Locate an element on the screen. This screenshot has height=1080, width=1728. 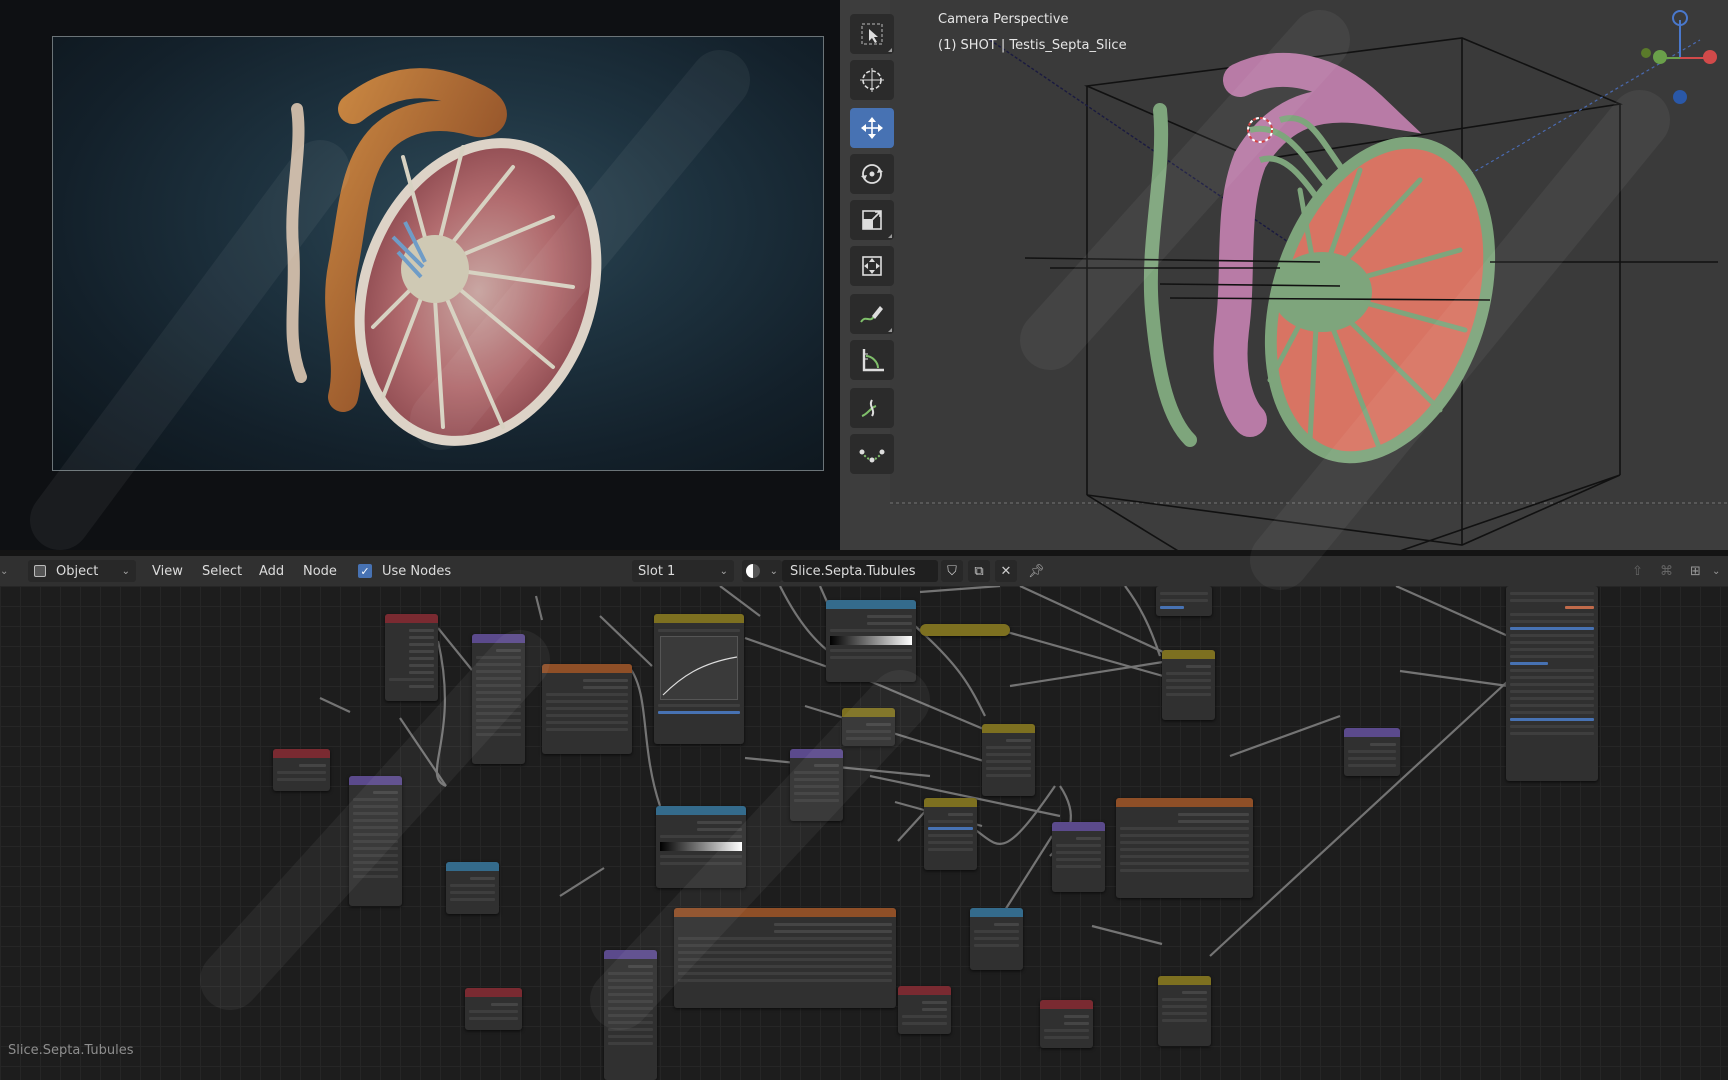
shear-icon is located at coordinates (872, 456).